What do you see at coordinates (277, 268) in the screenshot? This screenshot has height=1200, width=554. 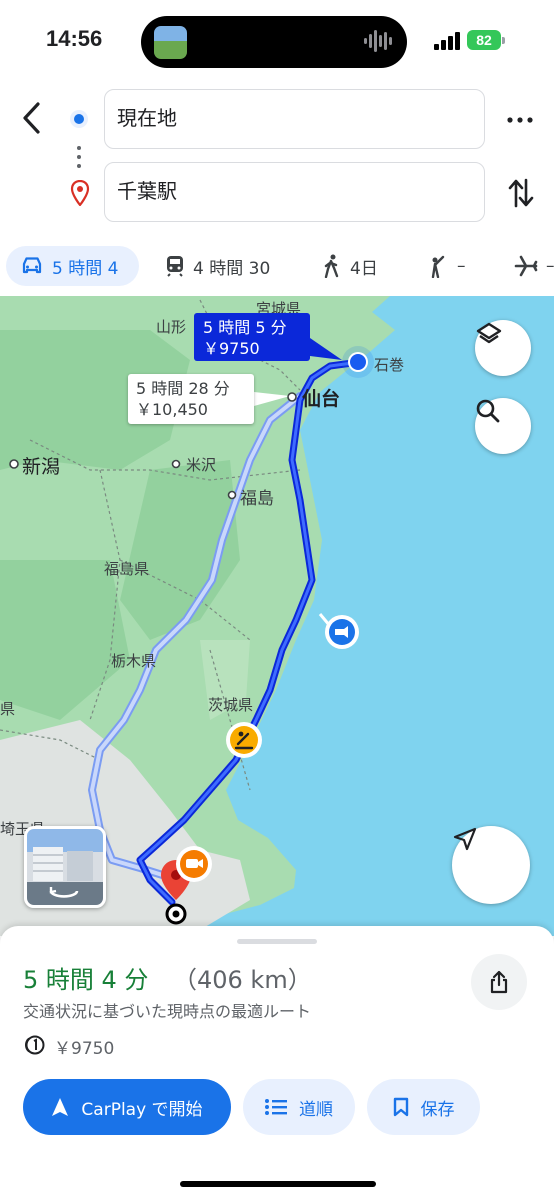 I see `travel-mode-tabs: 5 時間 4 4 時間 30 4日 – –` at bounding box center [277, 268].